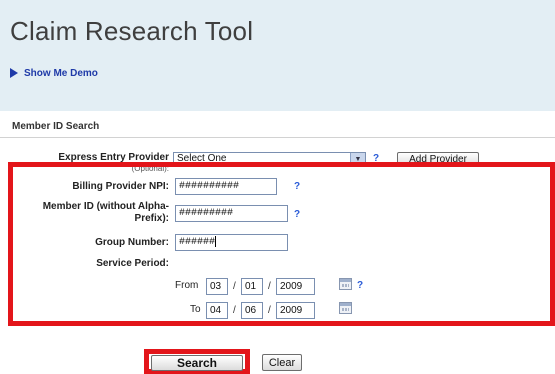 This screenshot has width=555, height=374. What do you see at coordinates (56, 126) in the screenshot?
I see `section-title: Member ID Search` at bounding box center [56, 126].